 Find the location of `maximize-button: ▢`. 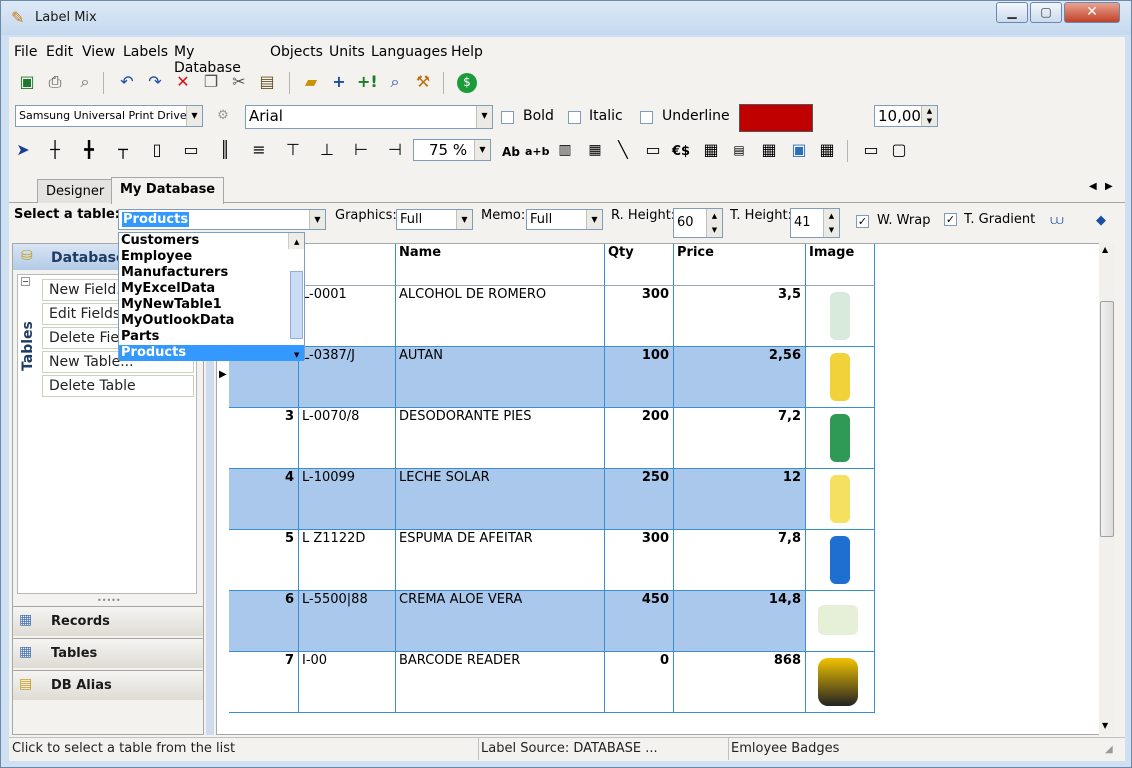

maximize-button: ▢ is located at coordinates (1046, 12).